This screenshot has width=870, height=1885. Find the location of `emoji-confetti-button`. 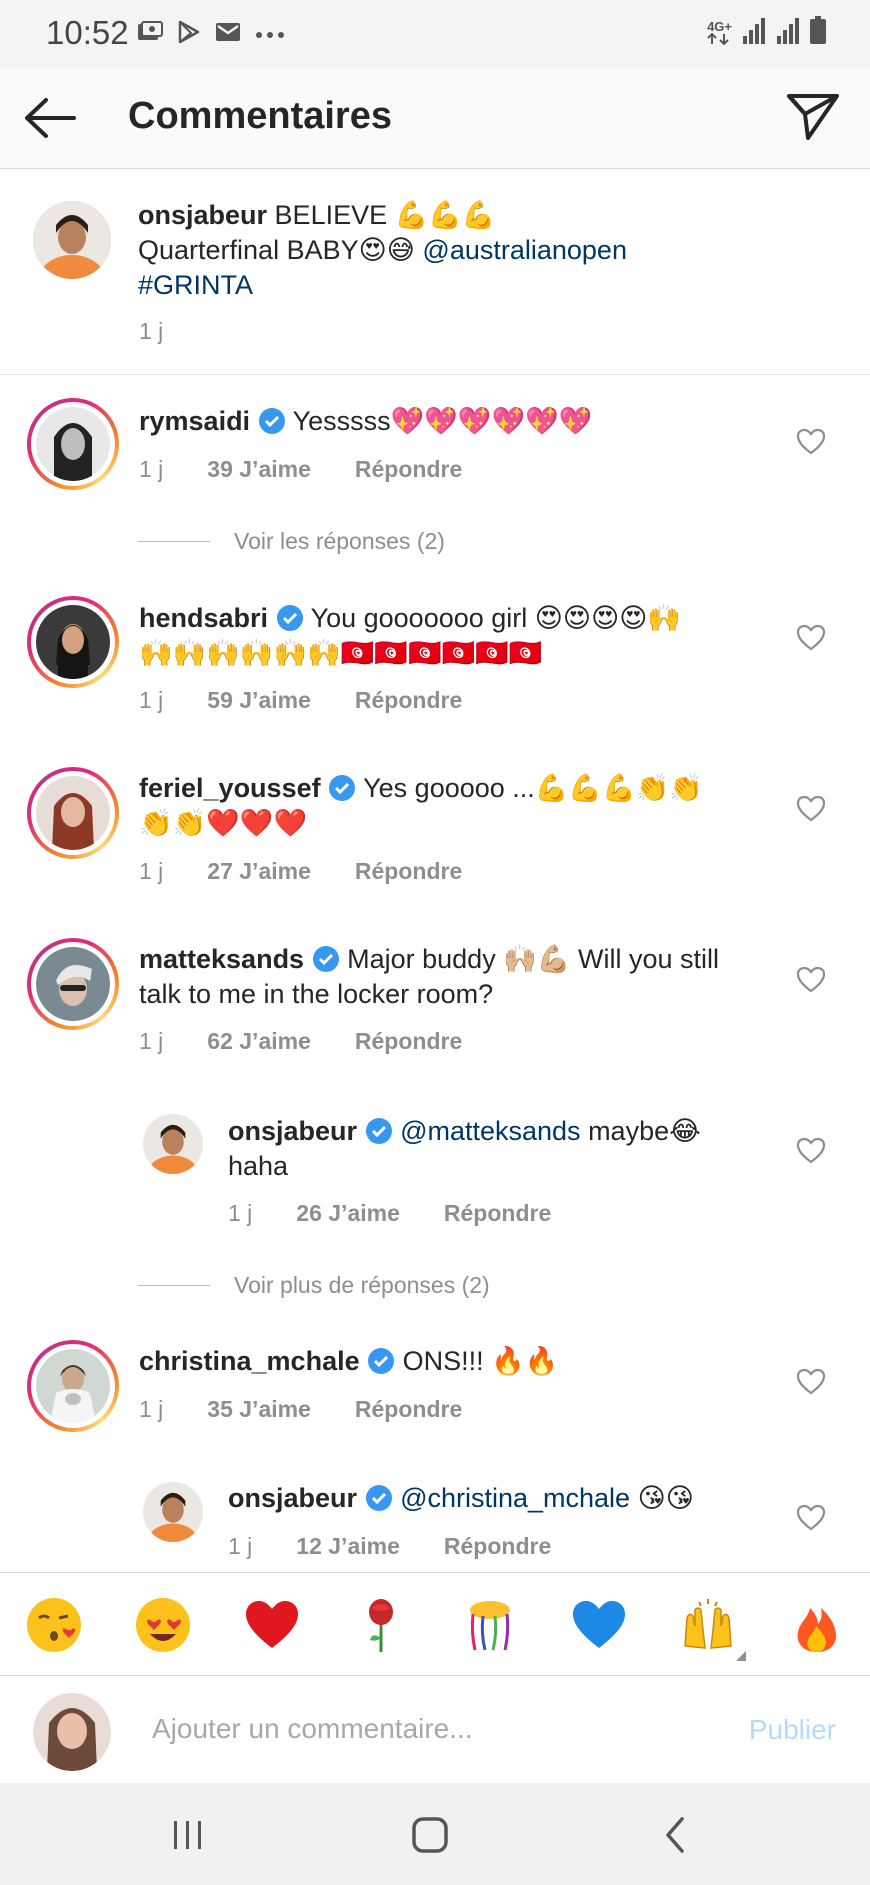

emoji-confetti-button is located at coordinates (490, 1625).